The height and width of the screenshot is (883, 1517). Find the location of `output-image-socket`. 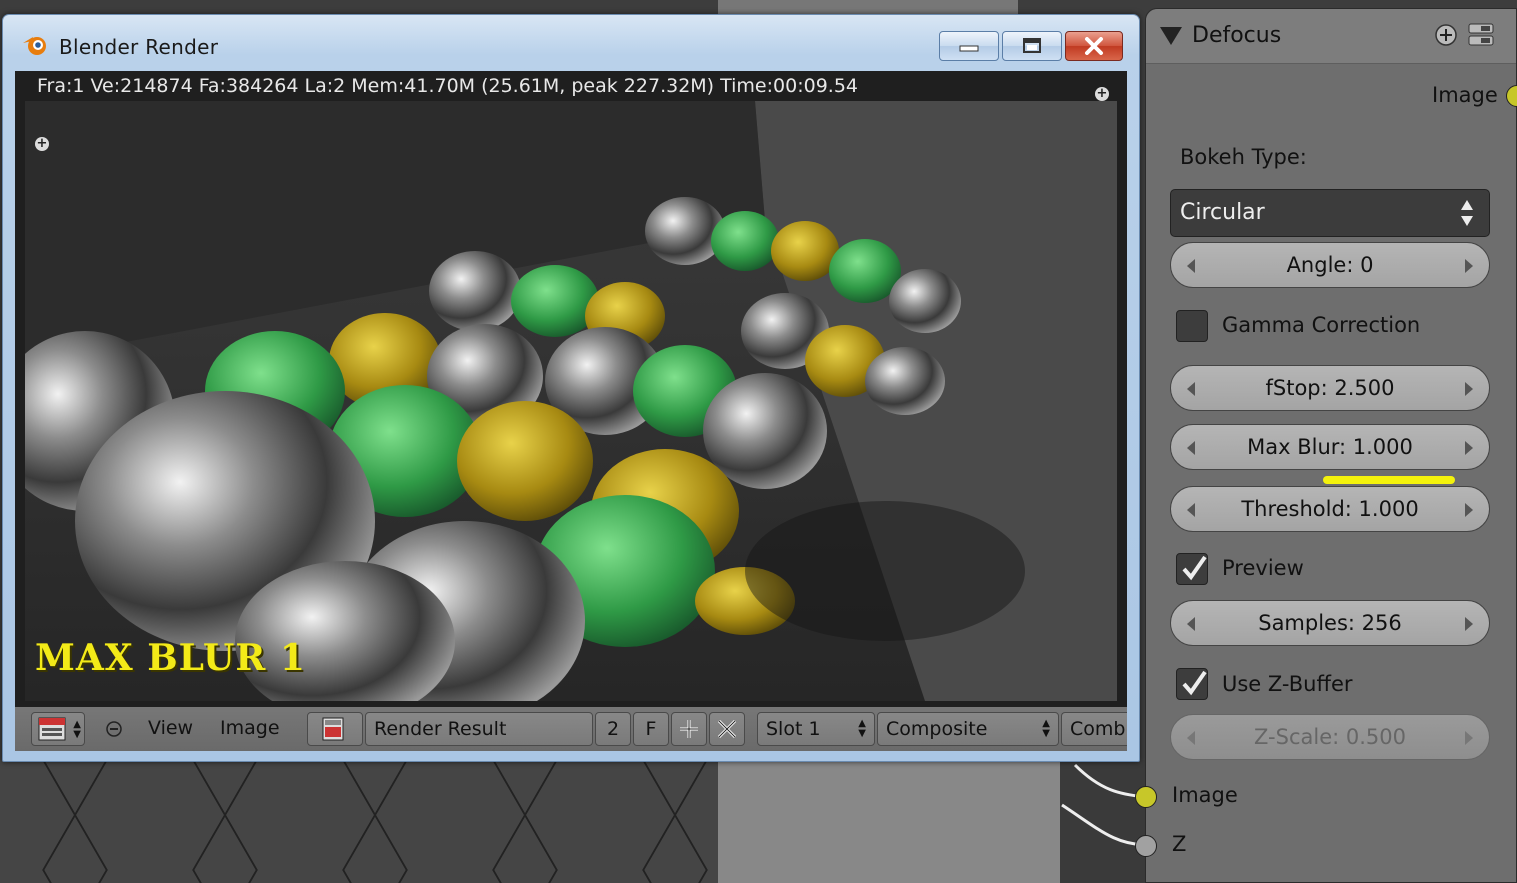

output-image-socket is located at coordinates (1511, 96).